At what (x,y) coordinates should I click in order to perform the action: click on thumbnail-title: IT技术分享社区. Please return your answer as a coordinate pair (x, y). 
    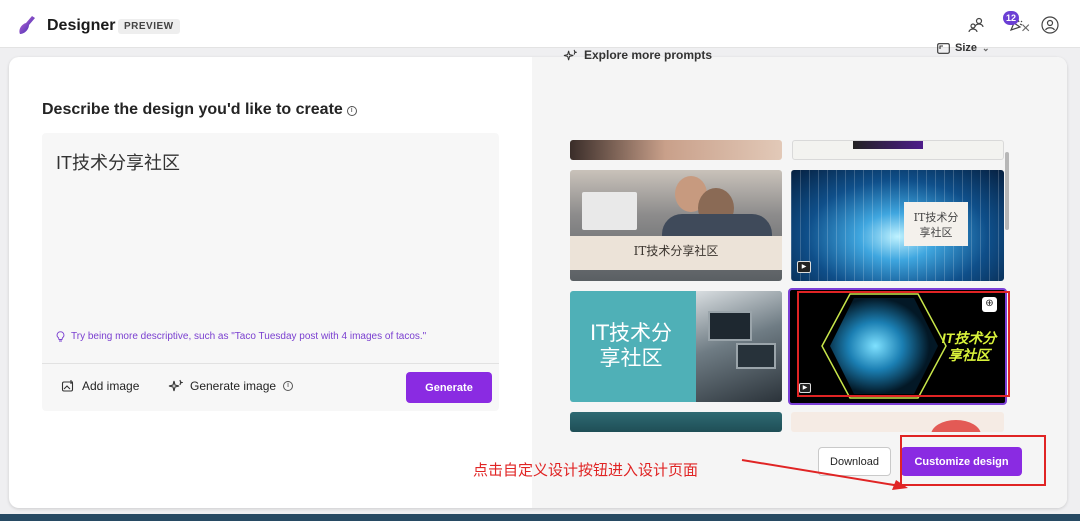
    Looking at the image, I should click on (676, 251).